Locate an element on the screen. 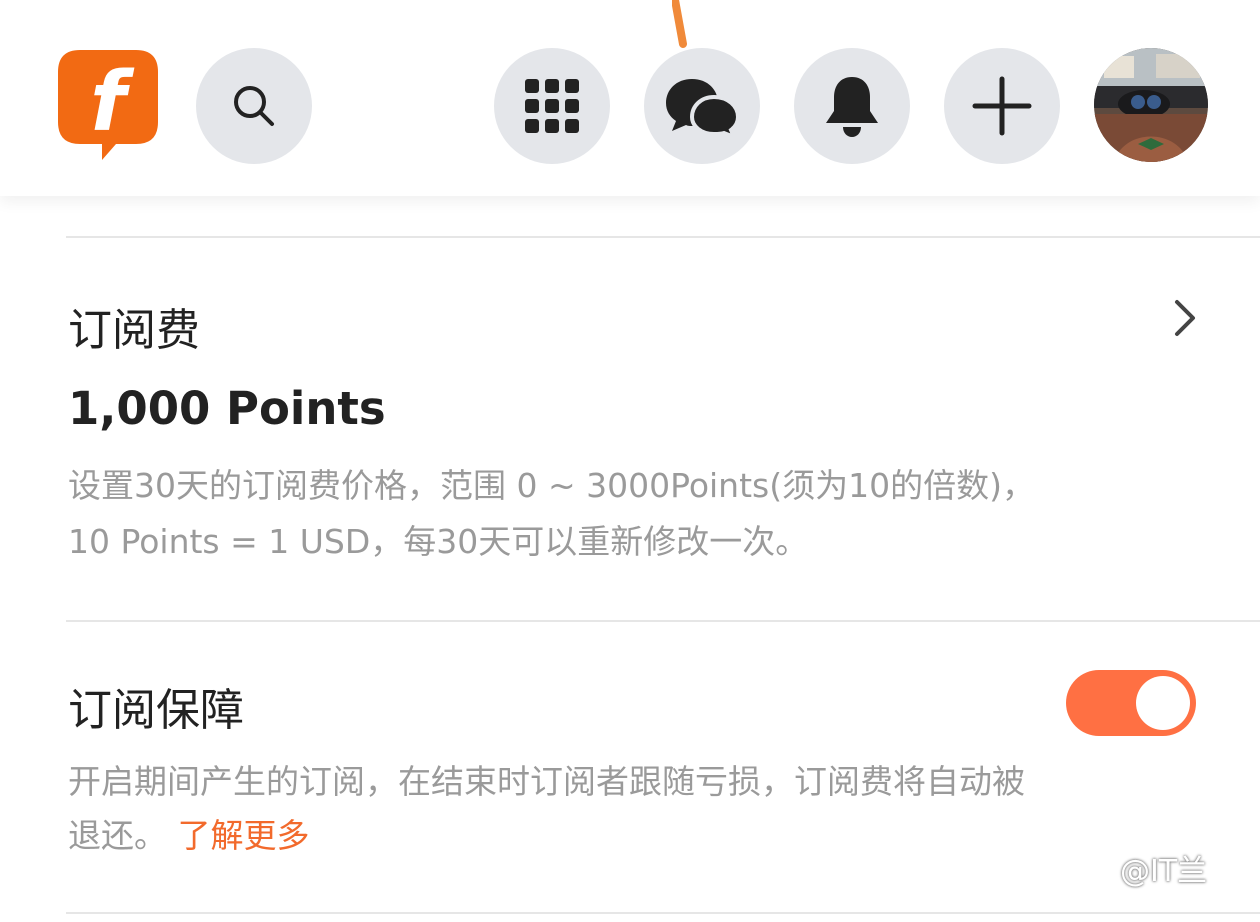 The width and height of the screenshot is (1260, 922). apps-grid-icon is located at coordinates (552, 106).